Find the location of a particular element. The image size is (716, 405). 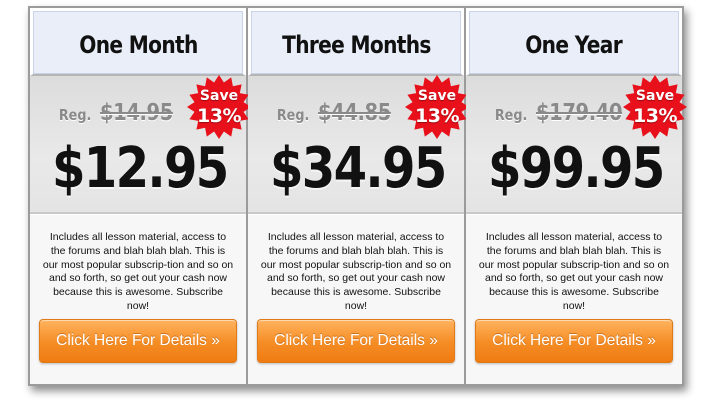

plan-name: Three Months is located at coordinates (356, 44).